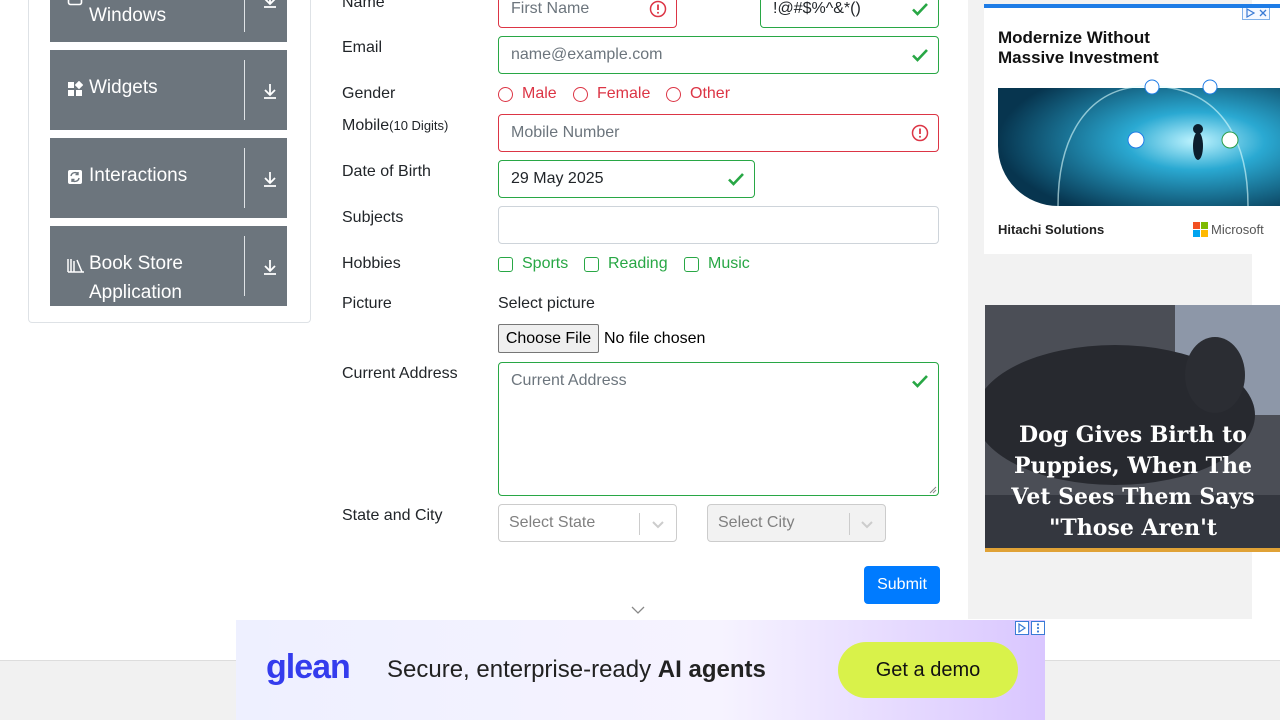 The height and width of the screenshot is (720, 1280). I want to click on sidebar-group-label: Interactions, so click(138, 175).